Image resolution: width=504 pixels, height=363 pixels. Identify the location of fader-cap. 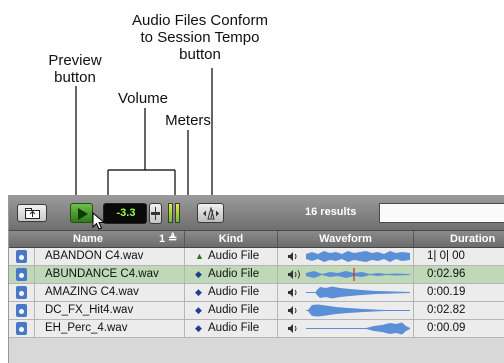
(155, 213).